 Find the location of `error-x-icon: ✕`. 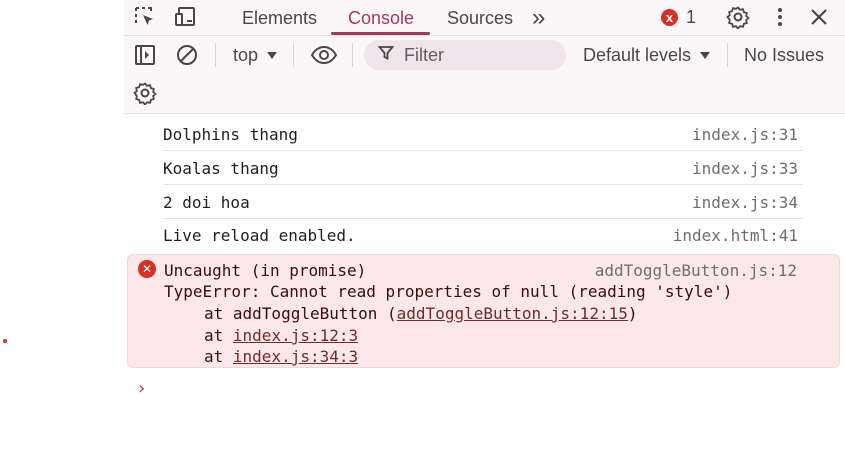

error-x-icon: ✕ is located at coordinates (147, 269).